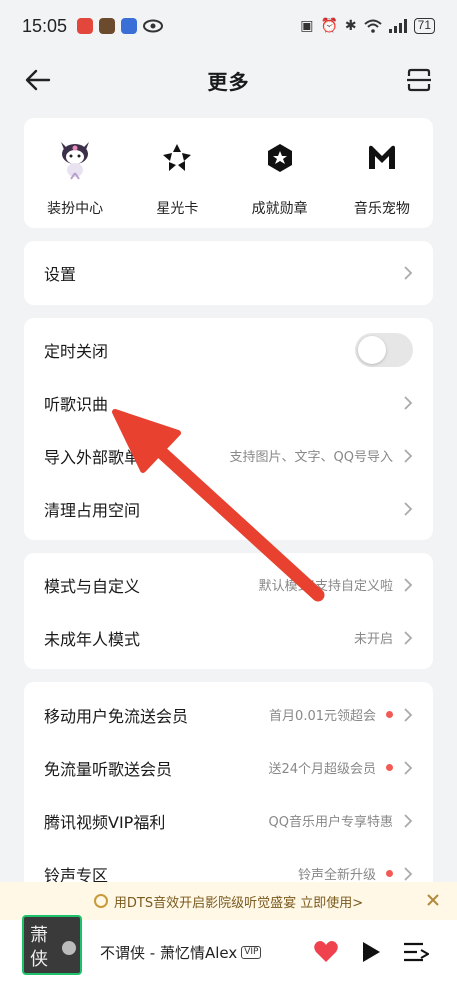  Describe the element at coordinates (330, 822) in the screenshot. I see `tencent-video-hint: QQ音乐用户专享特惠` at that location.